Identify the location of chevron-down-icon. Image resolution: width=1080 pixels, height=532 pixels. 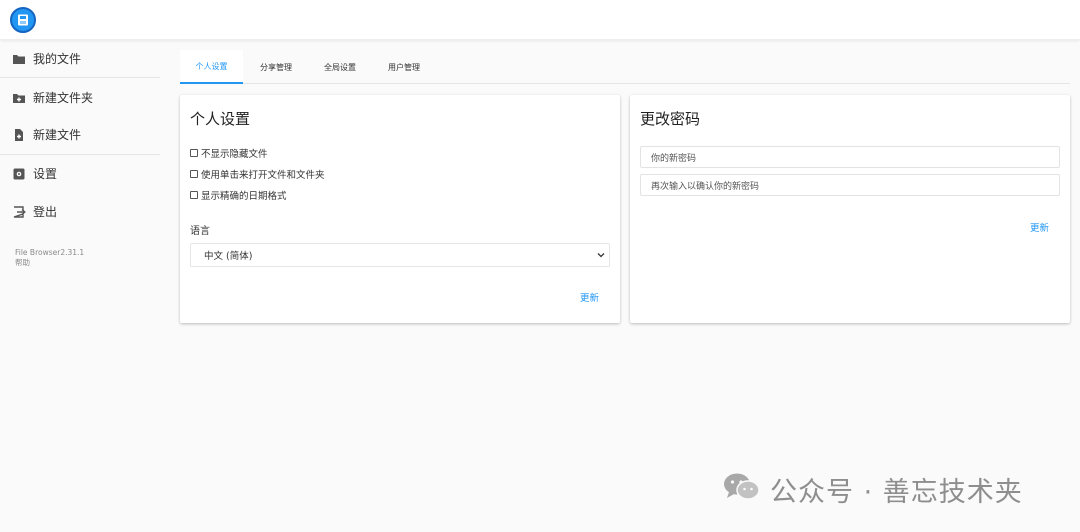
(601, 255).